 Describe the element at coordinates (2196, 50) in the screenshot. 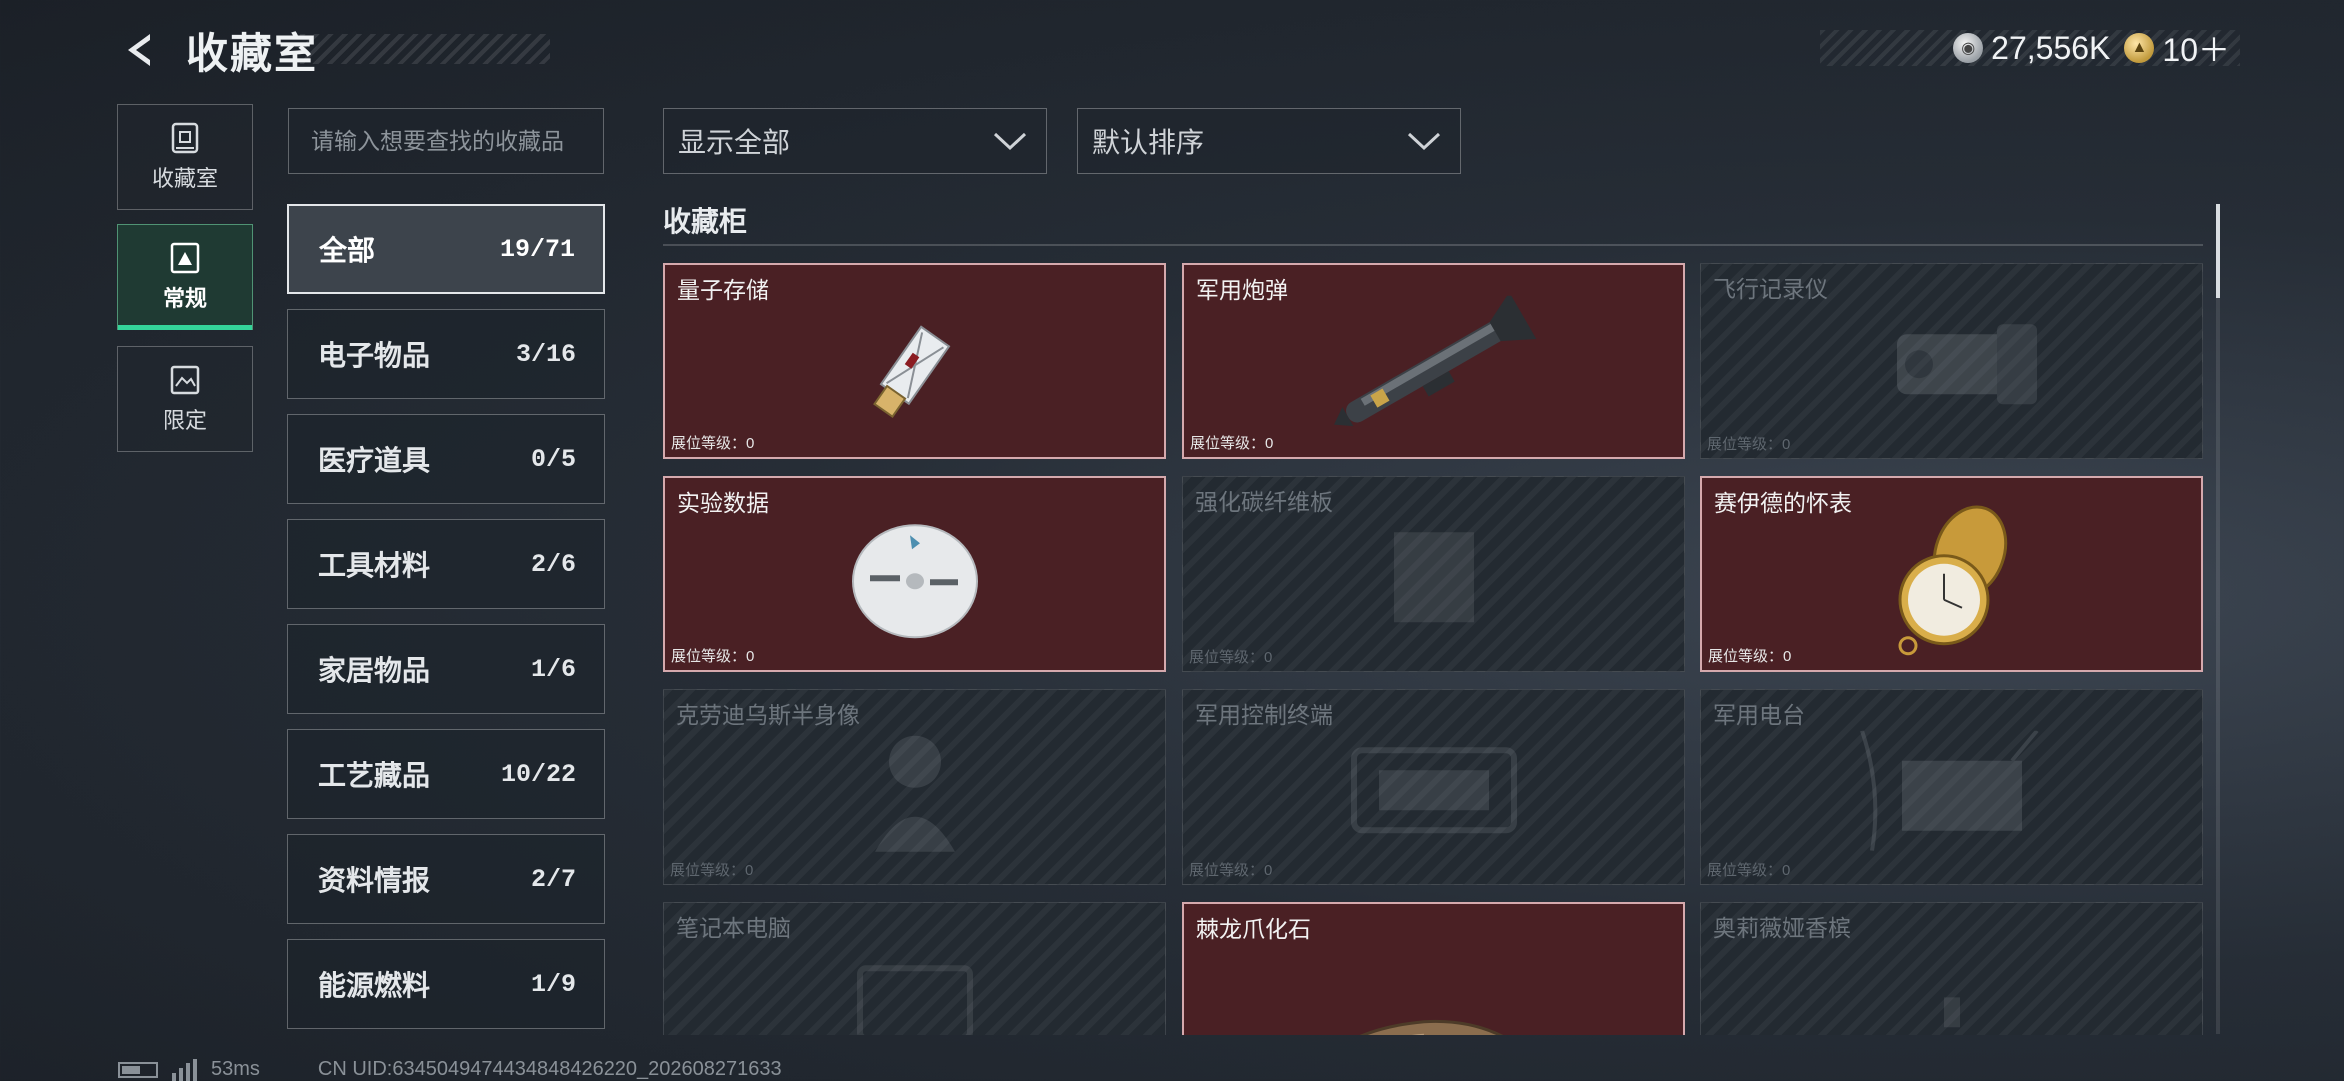

I see `gold-amount: 10＋` at that location.